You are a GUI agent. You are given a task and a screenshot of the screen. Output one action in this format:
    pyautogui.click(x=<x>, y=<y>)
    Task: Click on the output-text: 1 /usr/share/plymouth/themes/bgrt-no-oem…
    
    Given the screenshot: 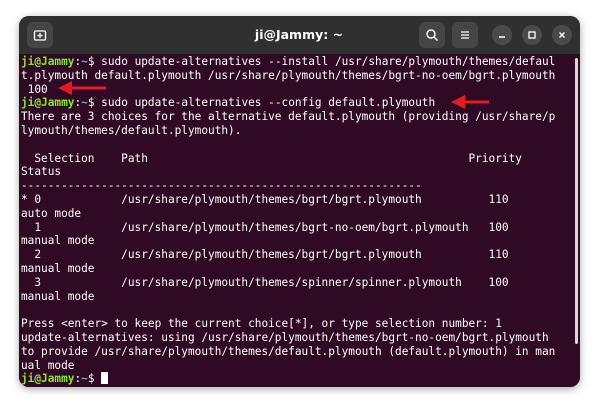 What is the action you would take?
    pyautogui.click(x=265, y=227)
    